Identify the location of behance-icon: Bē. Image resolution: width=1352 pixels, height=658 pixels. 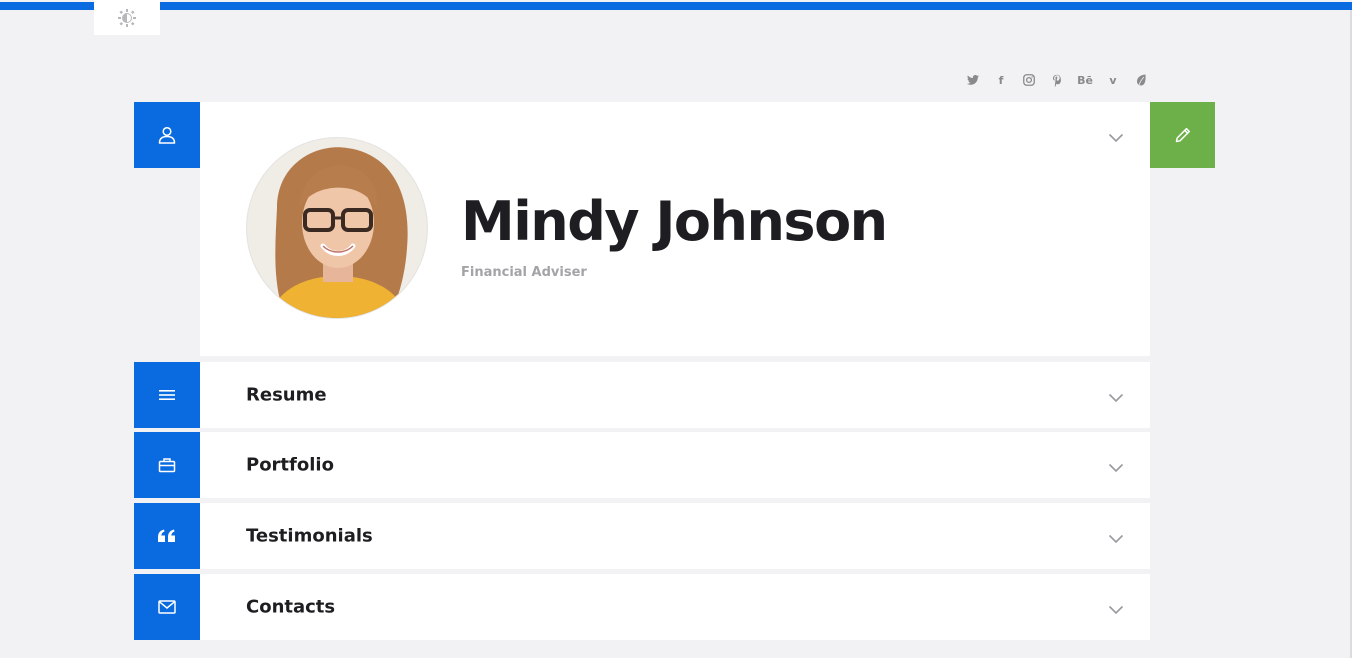
(1085, 80).